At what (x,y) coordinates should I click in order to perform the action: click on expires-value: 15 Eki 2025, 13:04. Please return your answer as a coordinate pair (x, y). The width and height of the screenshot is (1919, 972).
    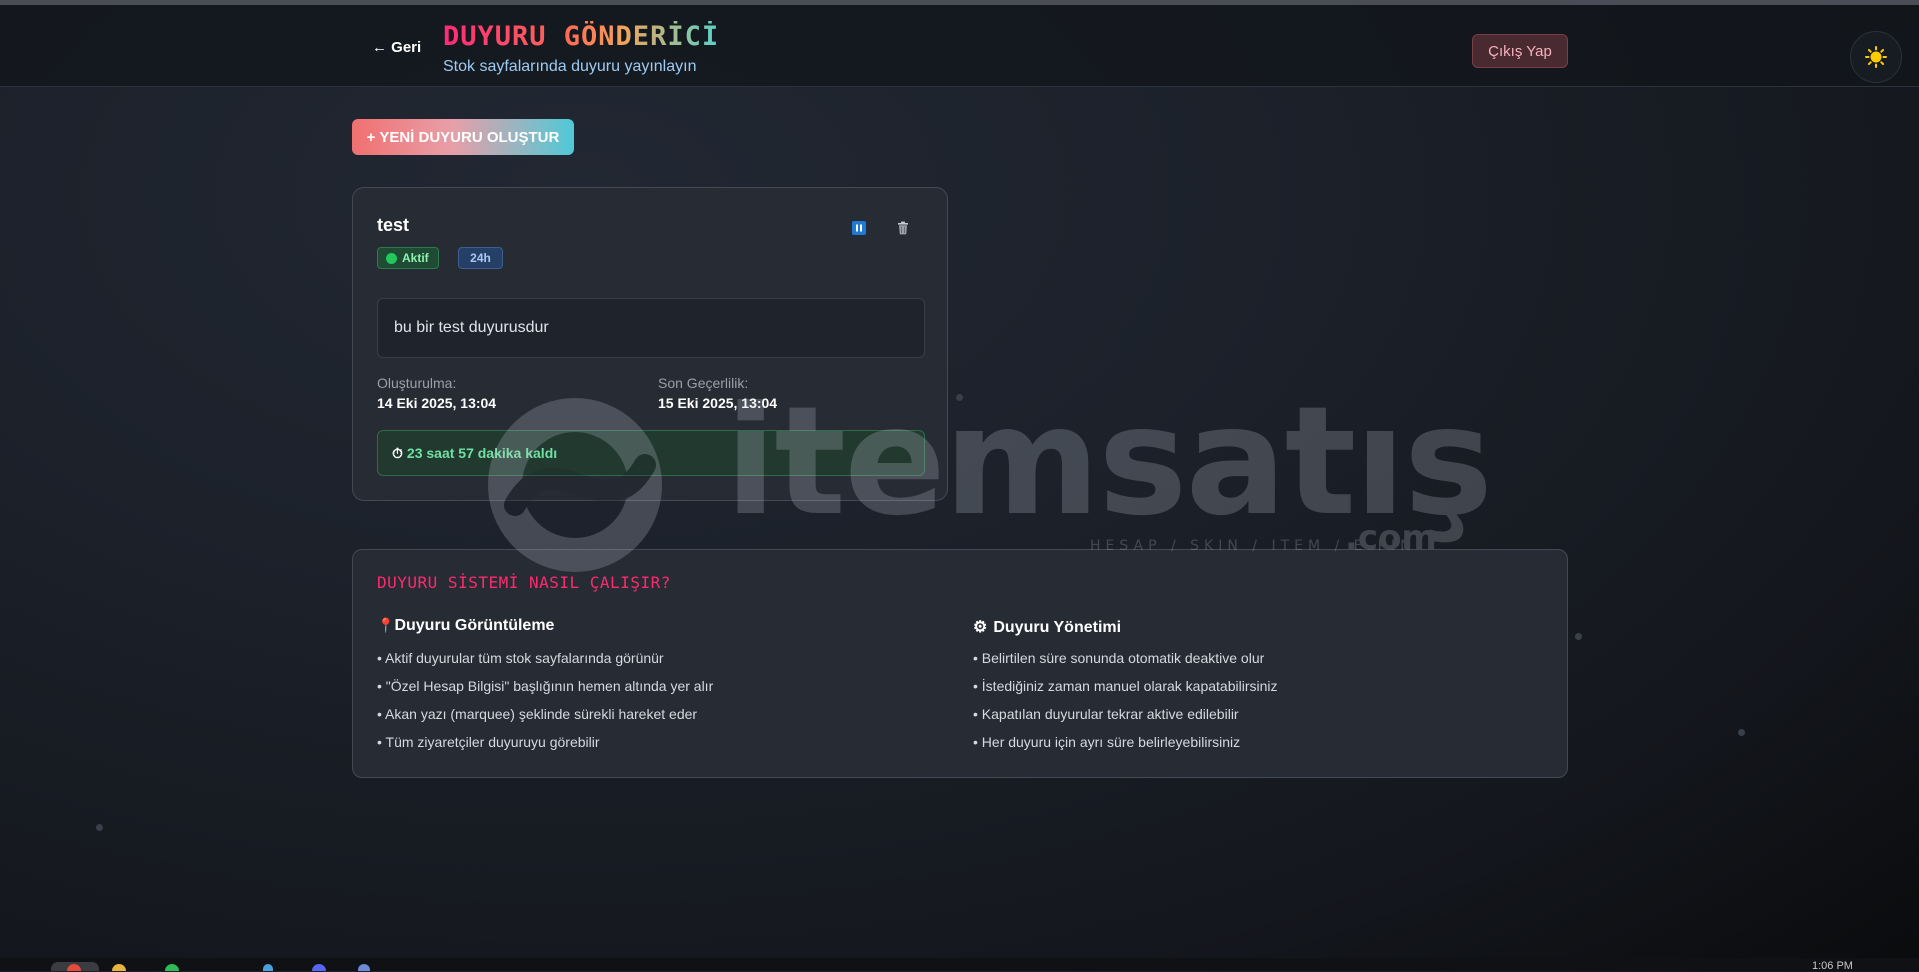
    Looking at the image, I should click on (718, 403).